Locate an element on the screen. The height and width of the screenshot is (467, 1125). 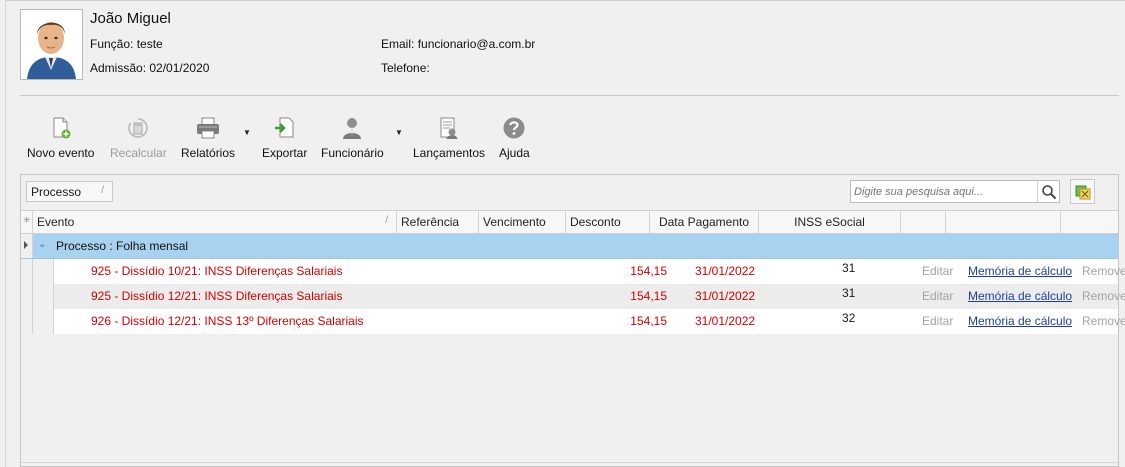
col-data-pagamento: Data Pagamento is located at coordinates (704, 222).